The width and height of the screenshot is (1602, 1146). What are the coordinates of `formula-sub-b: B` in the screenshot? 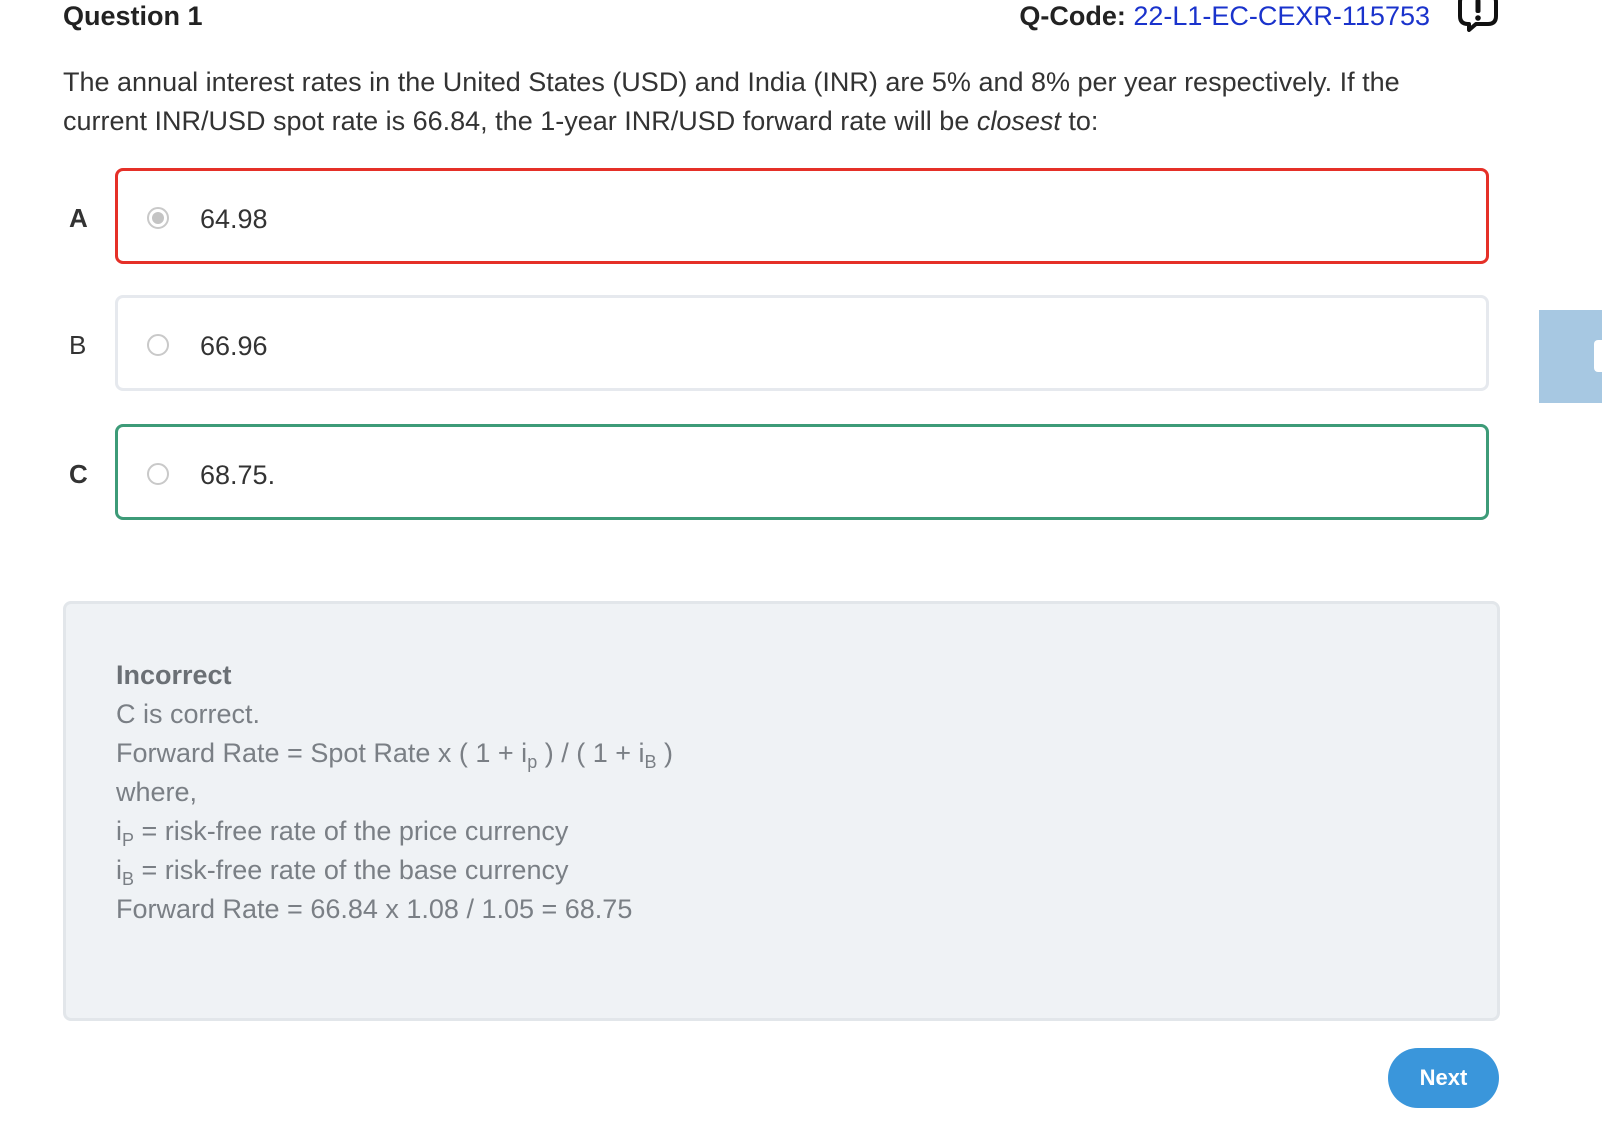 It's located at (650, 762).